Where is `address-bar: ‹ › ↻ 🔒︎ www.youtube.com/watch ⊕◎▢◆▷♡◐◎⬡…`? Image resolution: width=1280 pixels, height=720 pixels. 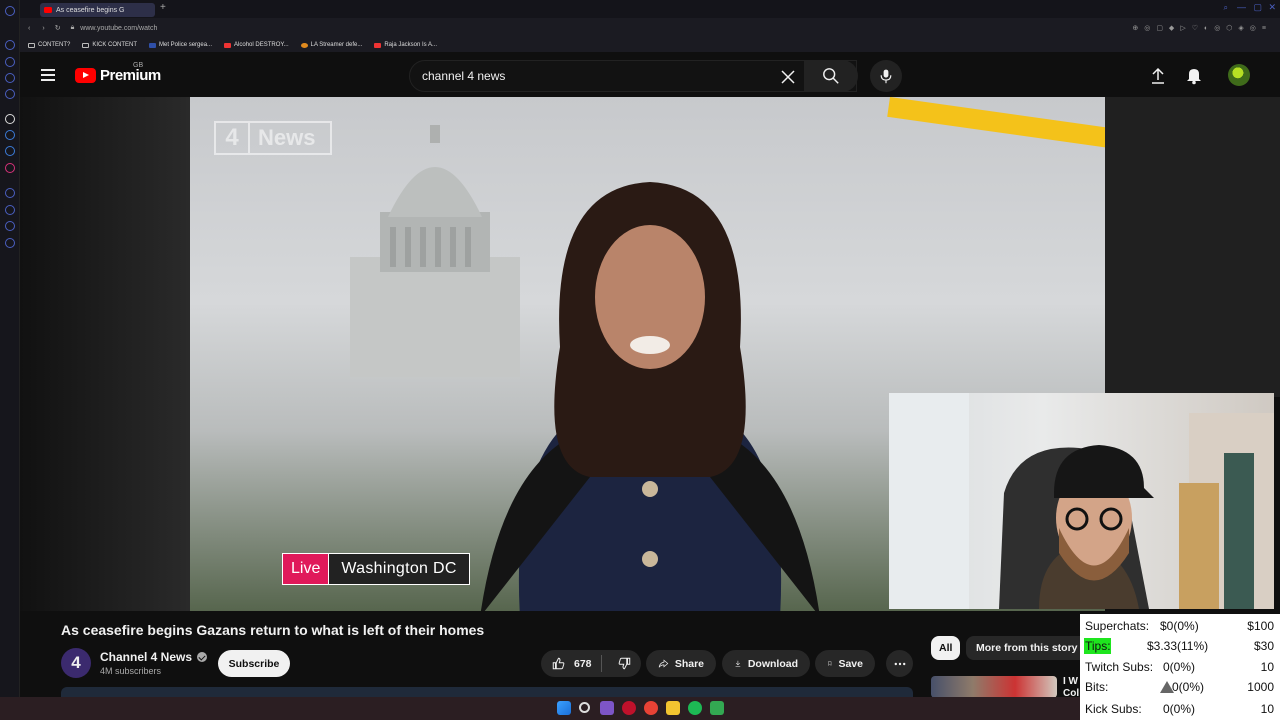 address-bar: ‹ › ↻ 🔒︎ www.youtube.com/watch ⊕◎▢◆▷♡◐◎⬡… is located at coordinates (650, 28).